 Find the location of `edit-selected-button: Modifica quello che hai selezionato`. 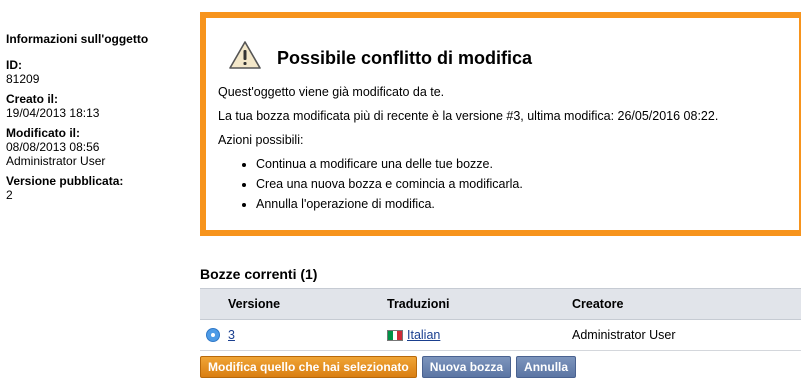

edit-selected-button: Modifica quello che hai selezionato is located at coordinates (308, 367).